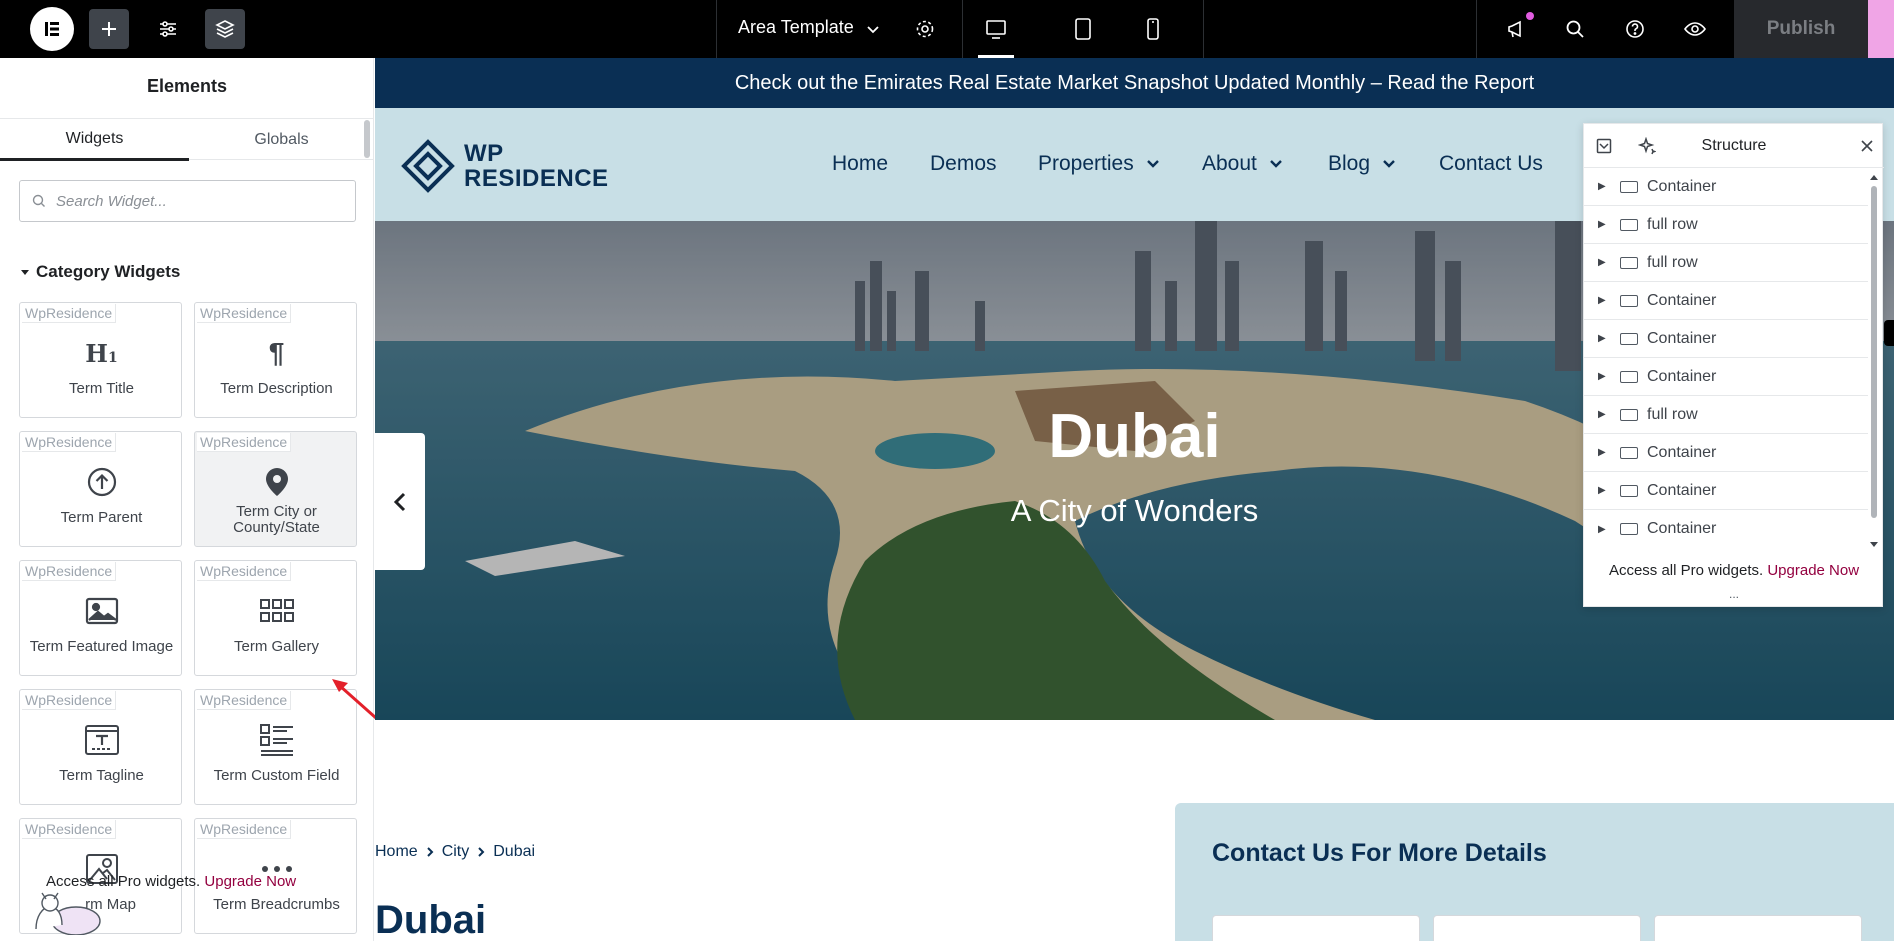 The width and height of the screenshot is (1894, 941). I want to click on widget-label: Term Parent, so click(101, 517).